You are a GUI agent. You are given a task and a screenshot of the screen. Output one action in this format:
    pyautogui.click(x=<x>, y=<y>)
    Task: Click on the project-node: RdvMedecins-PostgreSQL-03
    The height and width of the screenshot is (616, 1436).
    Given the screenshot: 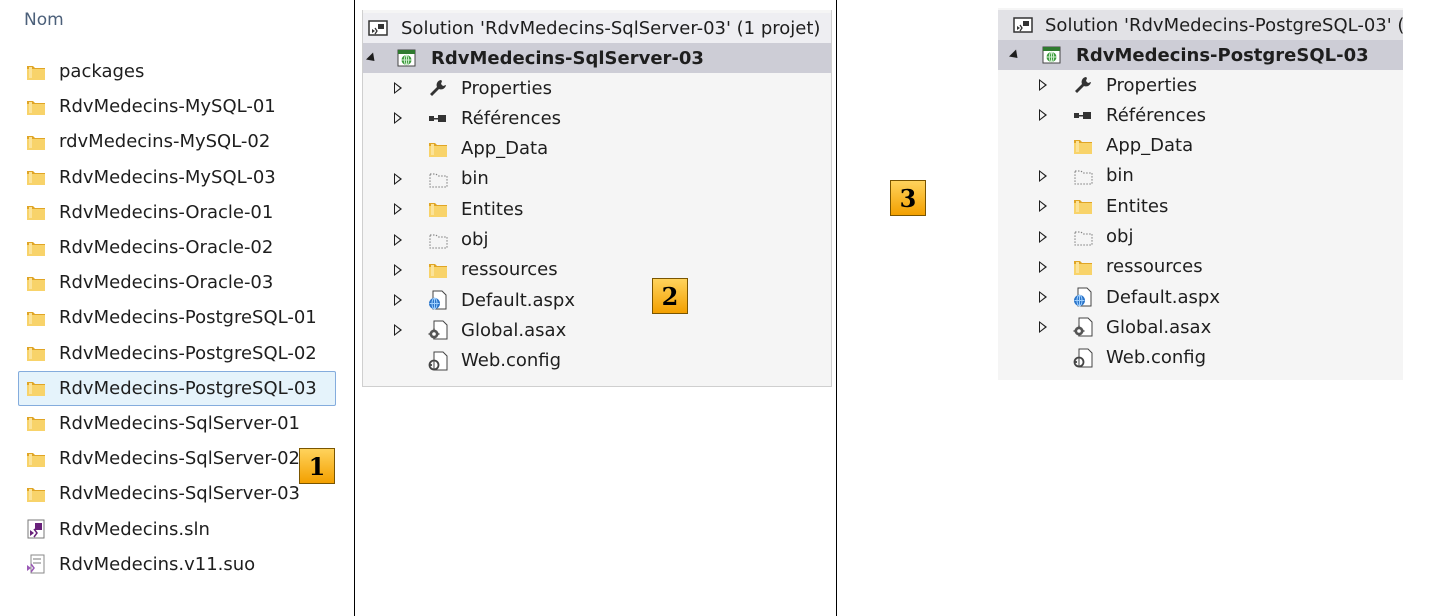 What is the action you would take?
    pyautogui.click(x=1200, y=55)
    